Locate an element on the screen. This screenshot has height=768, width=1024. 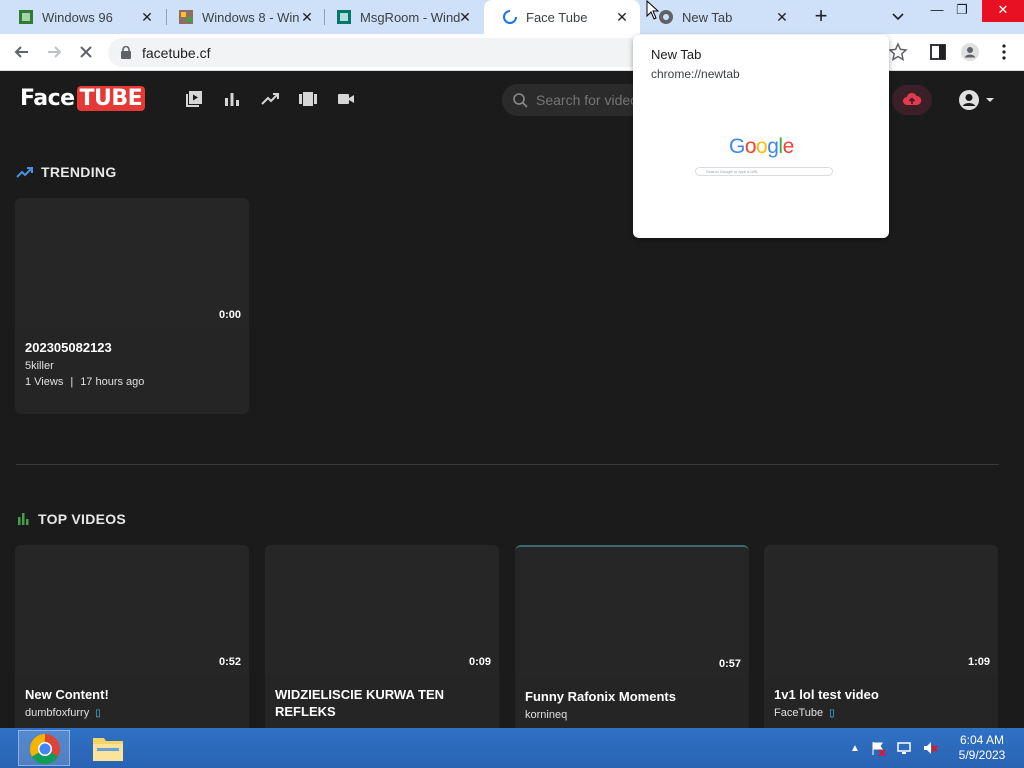
video-card: 1:09 1v1 lol test video FaceTube ▯ is located at coordinates (881, 636).